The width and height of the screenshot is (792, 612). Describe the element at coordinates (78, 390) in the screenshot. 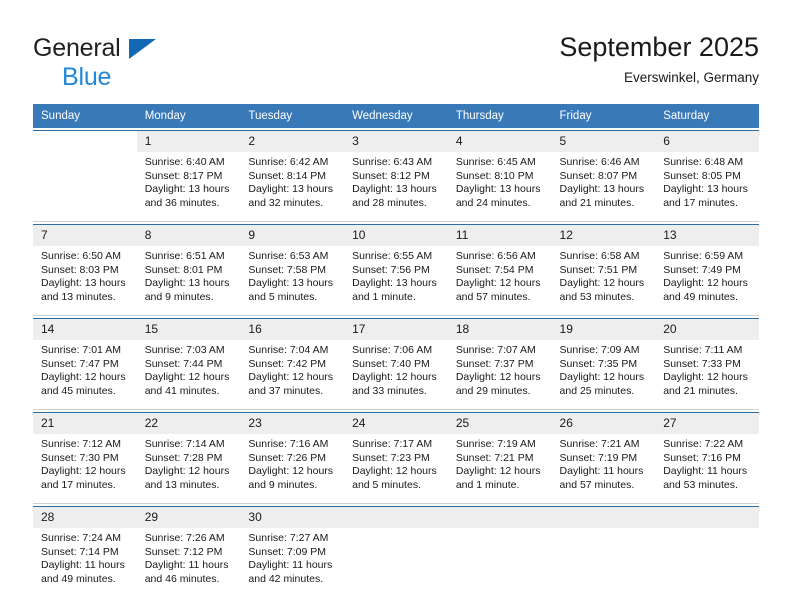

I see `daylight-text-line2: and 45 minutes.` at that location.